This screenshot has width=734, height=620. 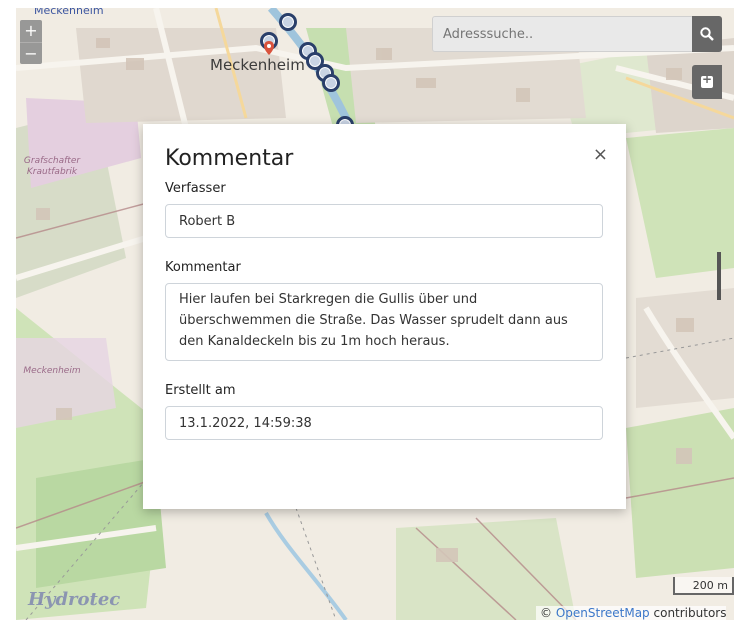 I want to click on zoom-out-button: −, so click(x=31, y=53).